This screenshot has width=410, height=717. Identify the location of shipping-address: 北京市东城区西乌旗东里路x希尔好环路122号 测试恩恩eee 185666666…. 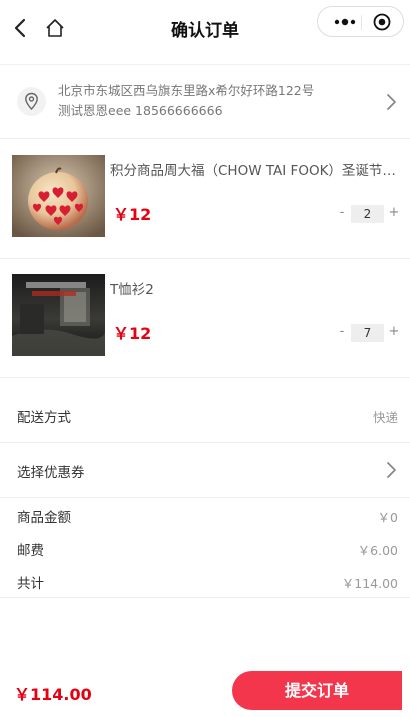
(205, 101).